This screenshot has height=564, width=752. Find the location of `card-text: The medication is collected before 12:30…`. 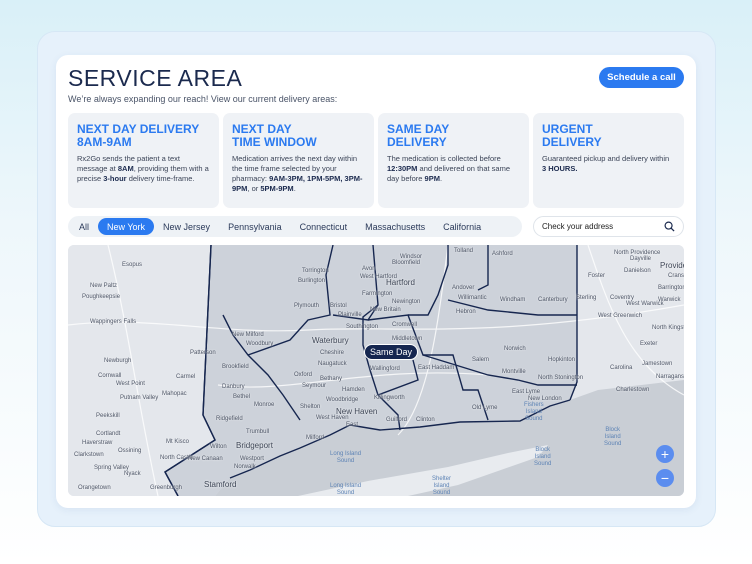

card-text: The medication is collected before 12:30… is located at coordinates (448, 168).